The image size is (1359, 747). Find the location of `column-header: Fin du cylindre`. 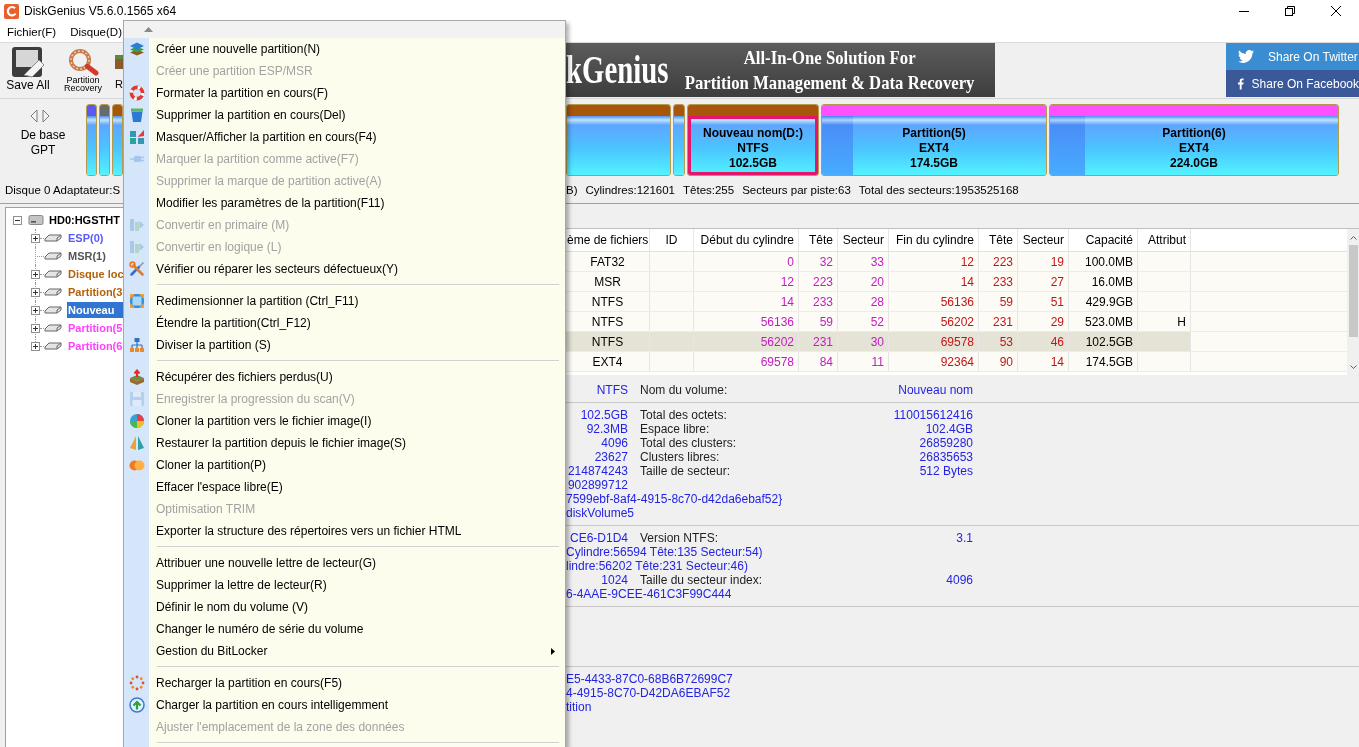

column-header: Fin du cylindre is located at coordinates (934, 240).